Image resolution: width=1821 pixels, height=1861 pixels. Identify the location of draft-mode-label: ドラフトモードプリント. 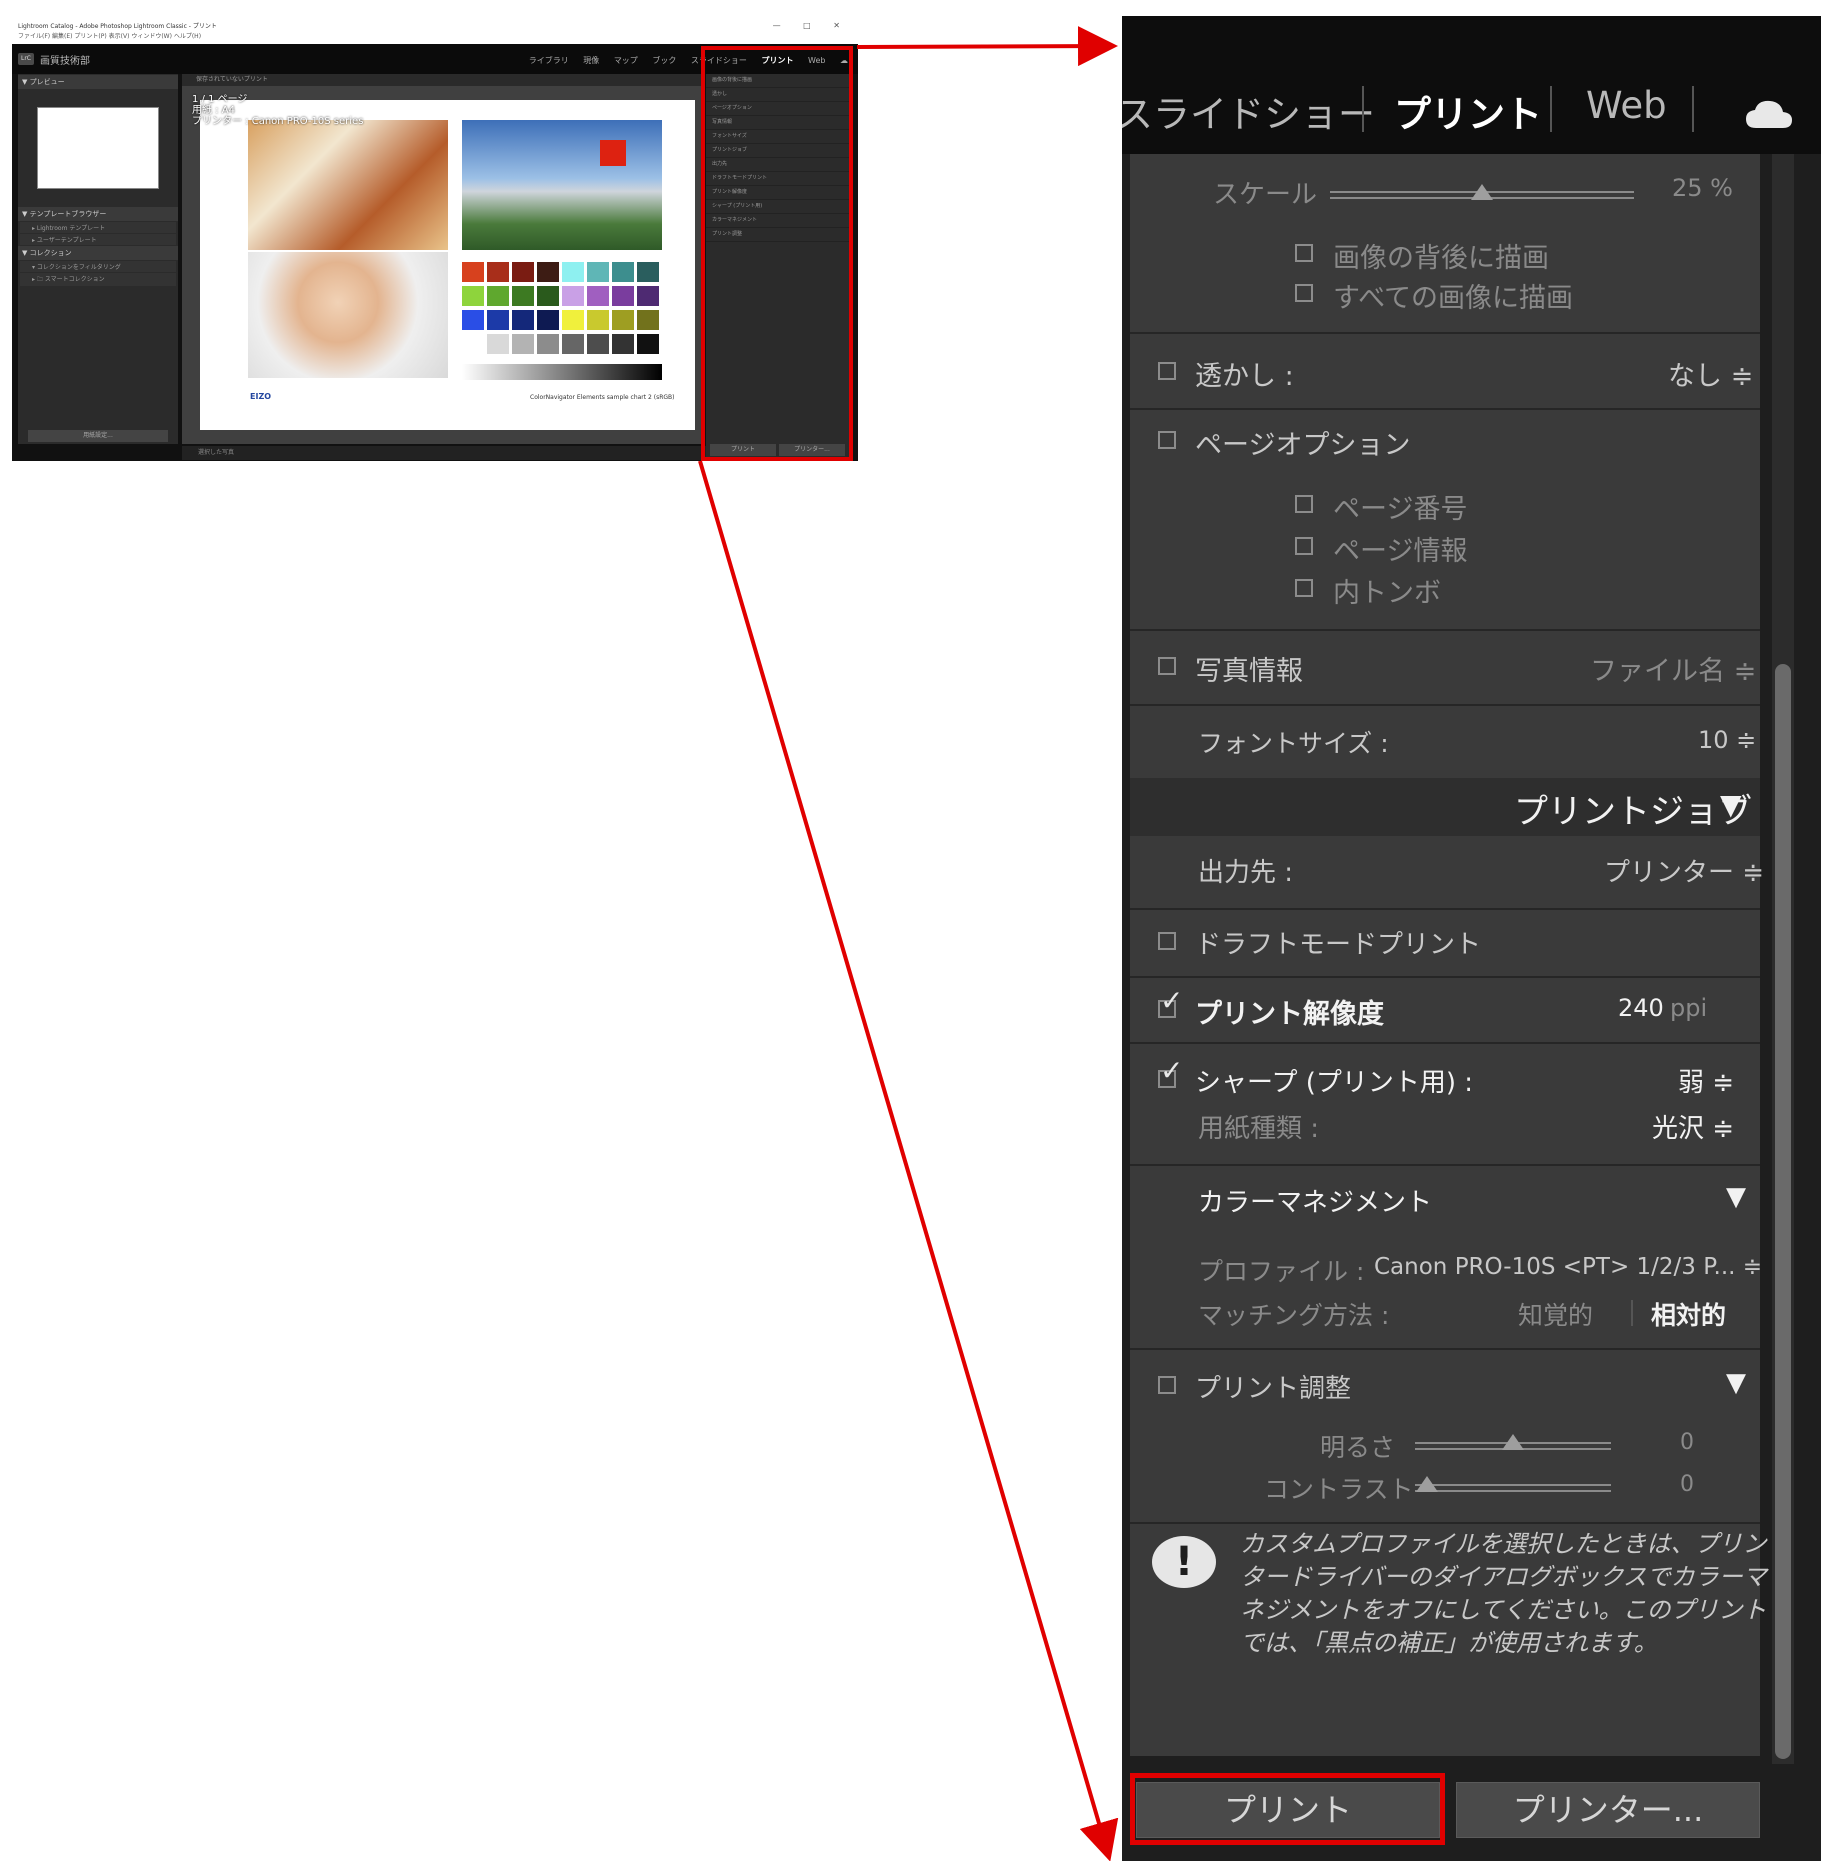
(1338, 945).